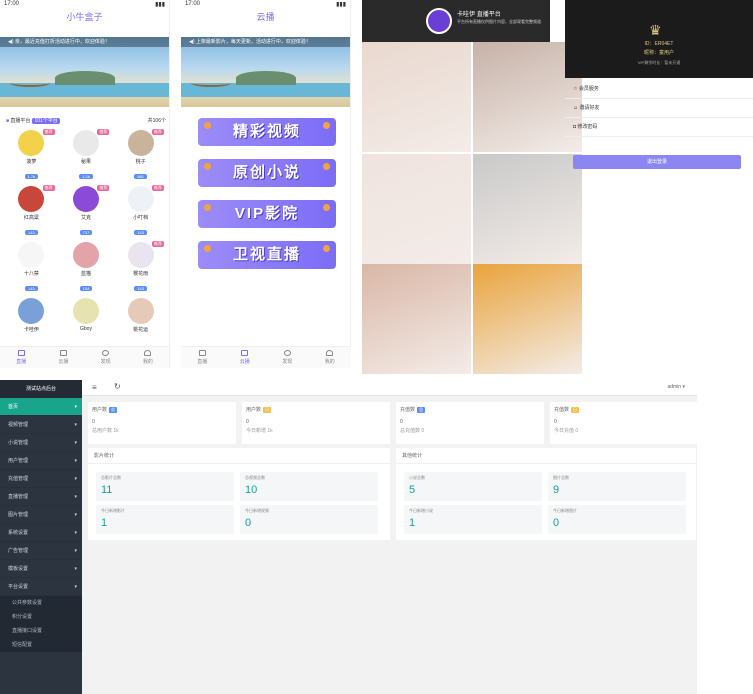  What do you see at coordinates (657, 162) in the screenshot?
I see `logout-button: 退出登录` at bounding box center [657, 162].